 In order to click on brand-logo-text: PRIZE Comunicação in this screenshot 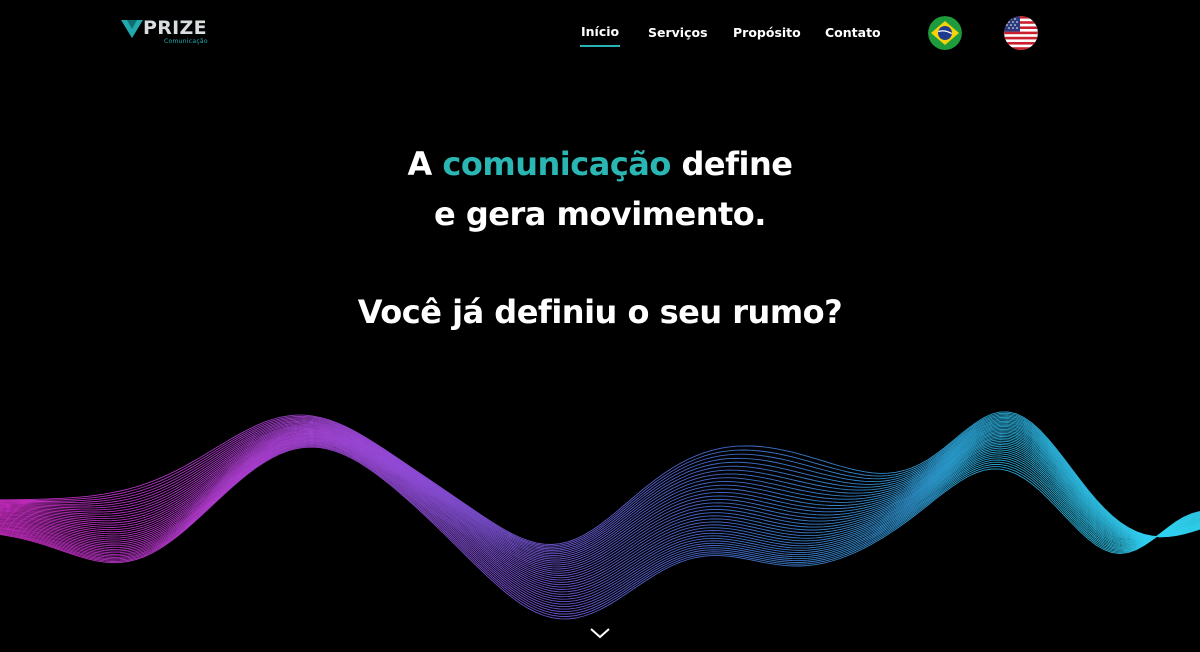, I will do `click(175, 30)`.